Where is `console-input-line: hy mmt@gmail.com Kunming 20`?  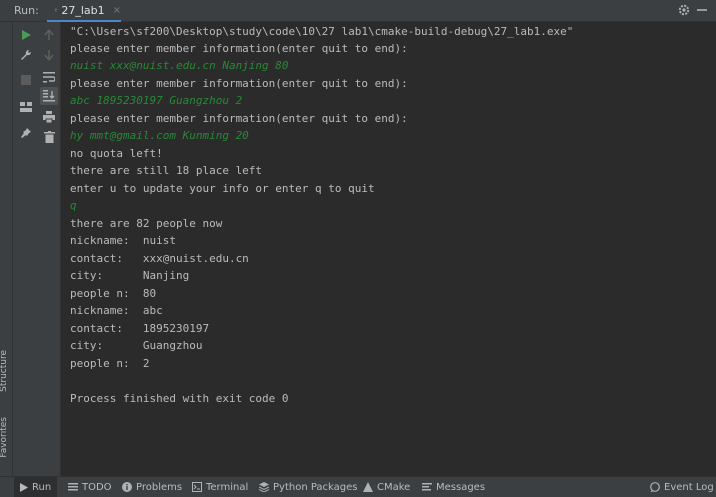 console-input-line: hy mmt@gmail.com Kunming 20 is located at coordinates (159, 135).